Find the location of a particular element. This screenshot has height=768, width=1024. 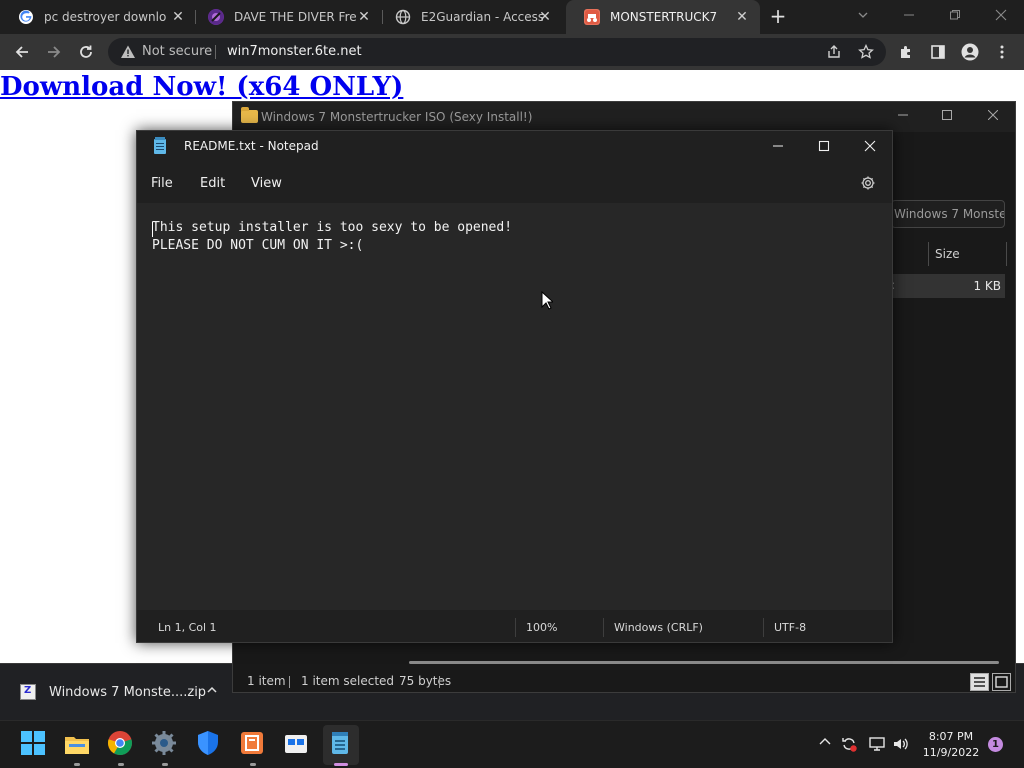

browser-toolbar: Not secure win7monster.6te.net is located at coordinates (512, 52).